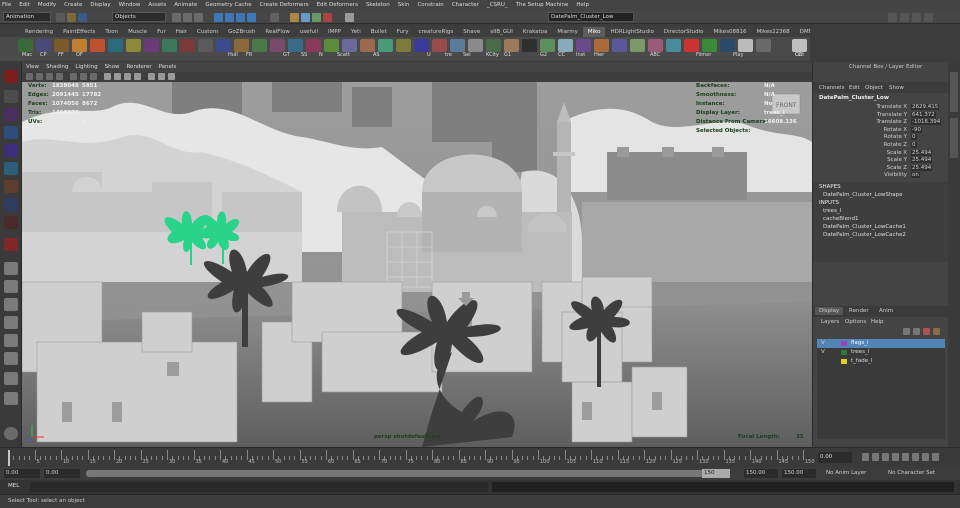  What do you see at coordinates (161, 32) in the screenshot?
I see `shelf-tab-fur: Fur` at bounding box center [161, 32].